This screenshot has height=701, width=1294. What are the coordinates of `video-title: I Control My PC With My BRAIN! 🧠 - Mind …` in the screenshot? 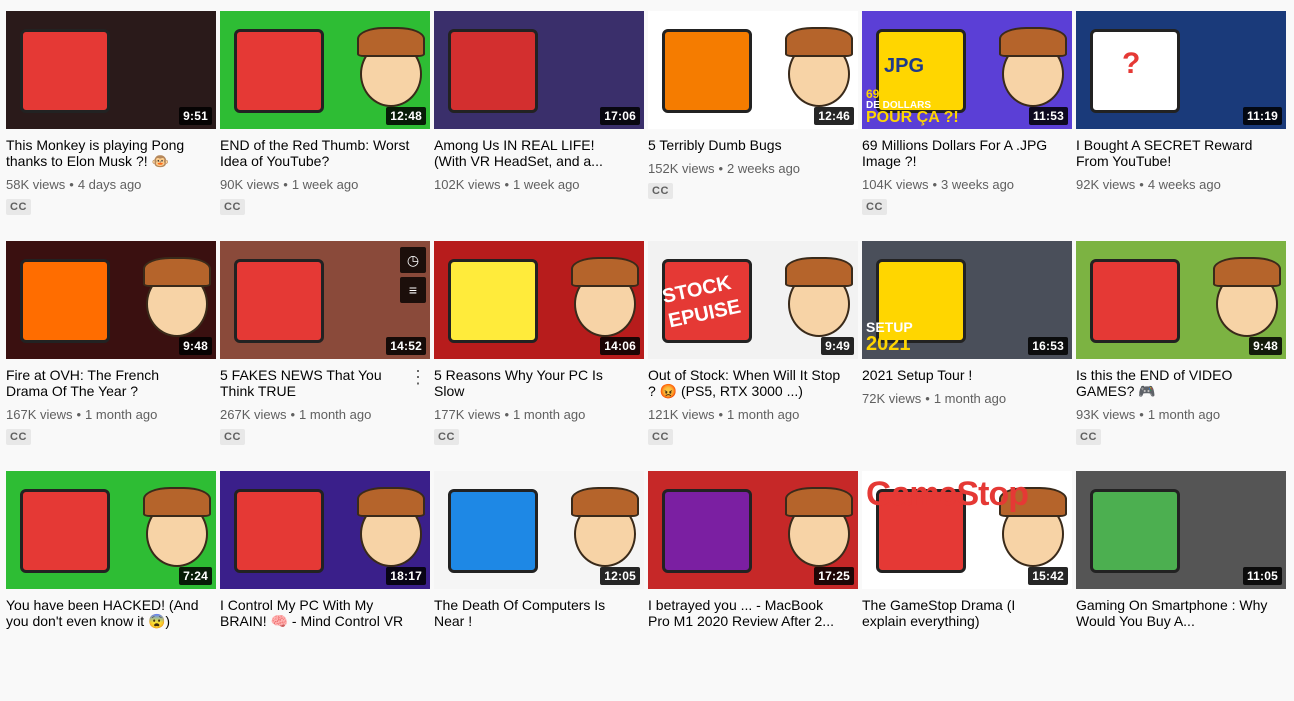 It's located at (325, 613).